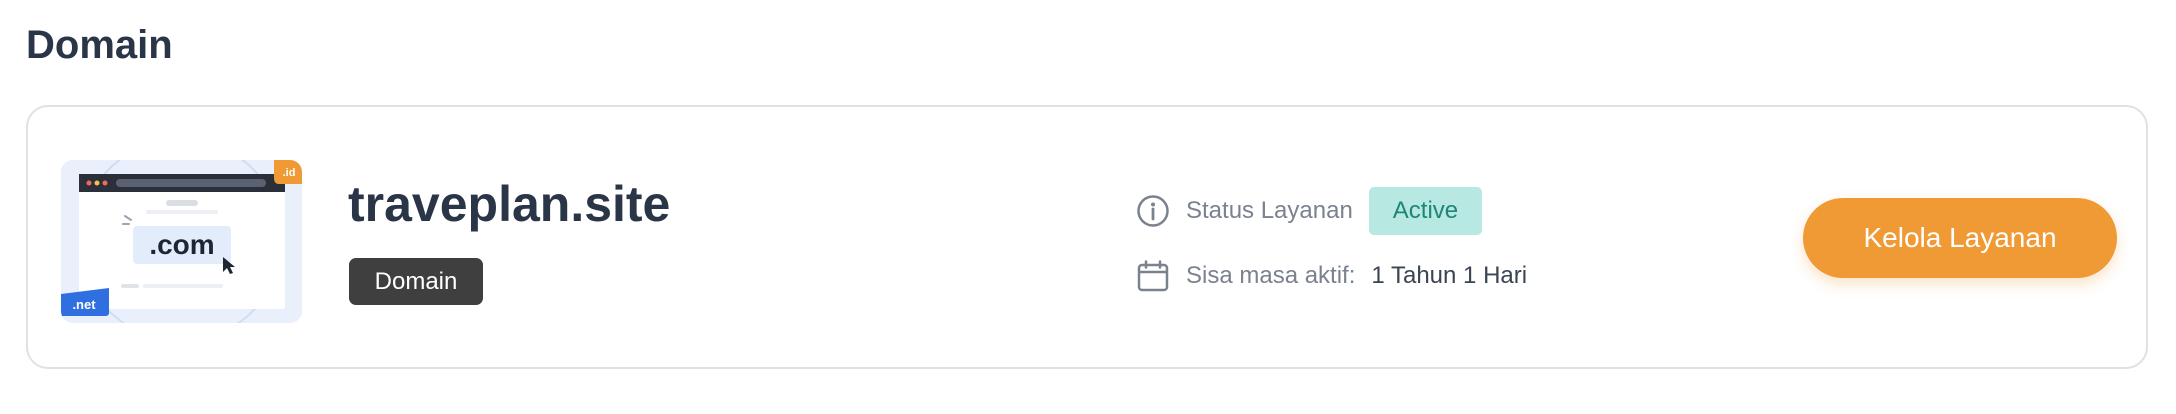 The image size is (2176, 414). What do you see at coordinates (1271, 275) in the screenshot?
I see `expiry-label: Sisa masa aktif:` at bounding box center [1271, 275].